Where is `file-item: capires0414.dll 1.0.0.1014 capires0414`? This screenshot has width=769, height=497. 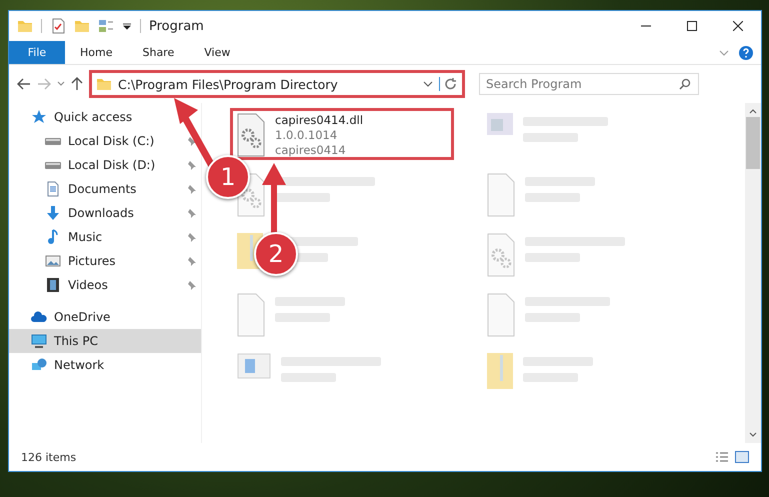
file-item: capires0414.dll 1.0.0.1014 capires0414 is located at coordinates (342, 134).